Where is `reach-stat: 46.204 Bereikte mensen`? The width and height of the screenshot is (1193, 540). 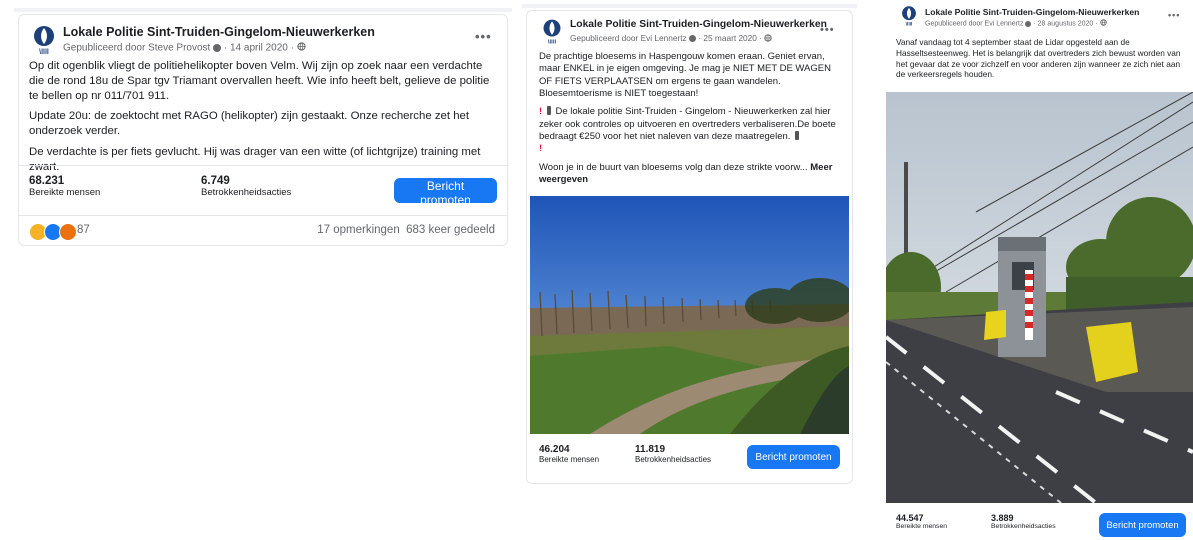
reach-stat: 46.204 Bereikte mensen is located at coordinates (569, 454).